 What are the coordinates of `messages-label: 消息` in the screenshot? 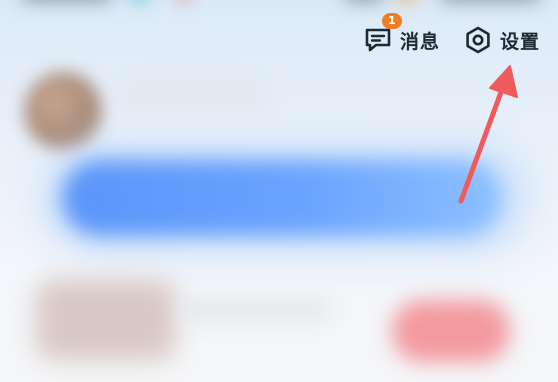 It's located at (419, 41).